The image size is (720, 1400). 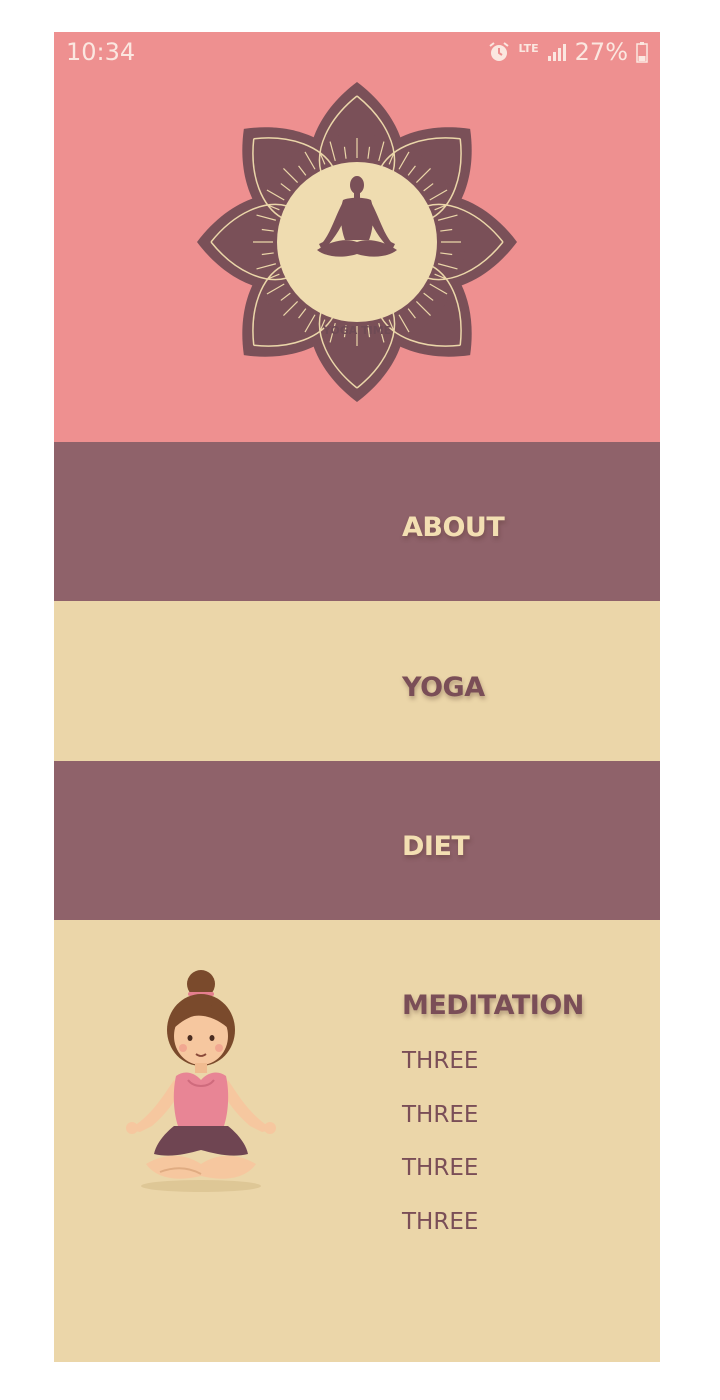 What do you see at coordinates (357, 521) in the screenshot?
I see `about-section: ABOUT` at bounding box center [357, 521].